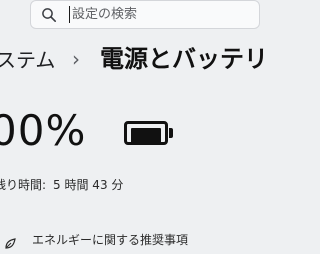 The height and width of the screenshot is (254, 320). I want to click on remaining-time-value: 5 時間 43 分, so click(88, 185).